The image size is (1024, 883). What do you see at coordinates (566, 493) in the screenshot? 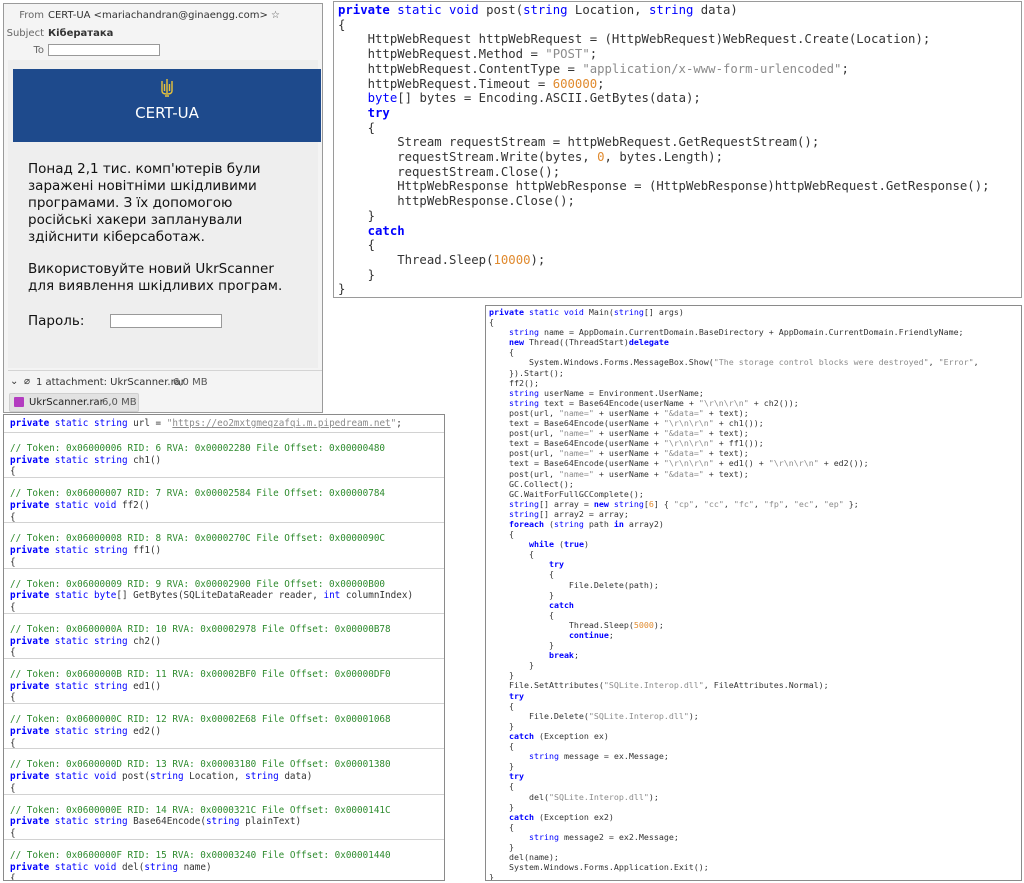
I see `main-code-line: GC.WaitForFullGCComplete();` at bounding box center [566, 493].